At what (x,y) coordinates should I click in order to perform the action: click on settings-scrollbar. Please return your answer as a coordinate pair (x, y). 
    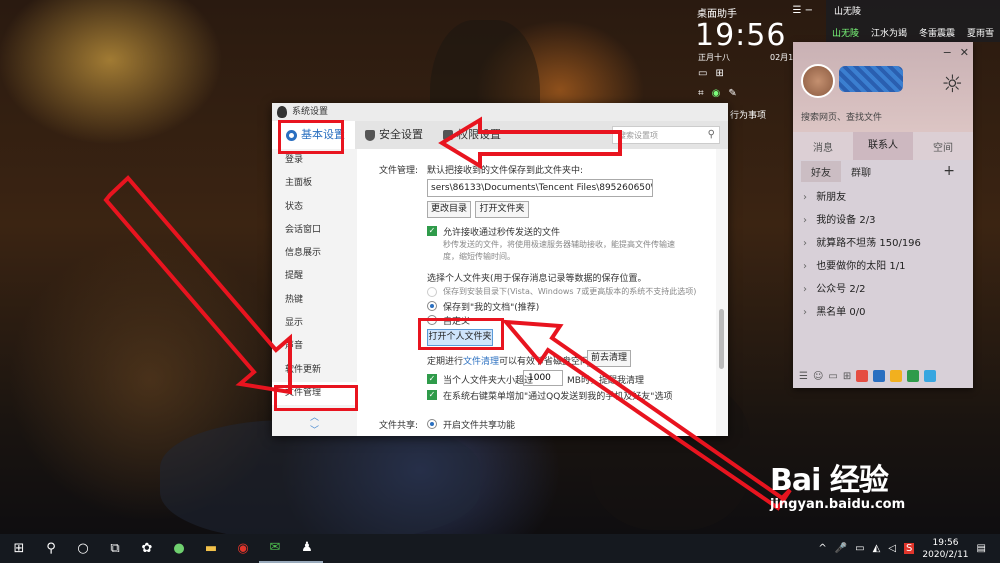
    Looking at the image, I should click on (722, 292).